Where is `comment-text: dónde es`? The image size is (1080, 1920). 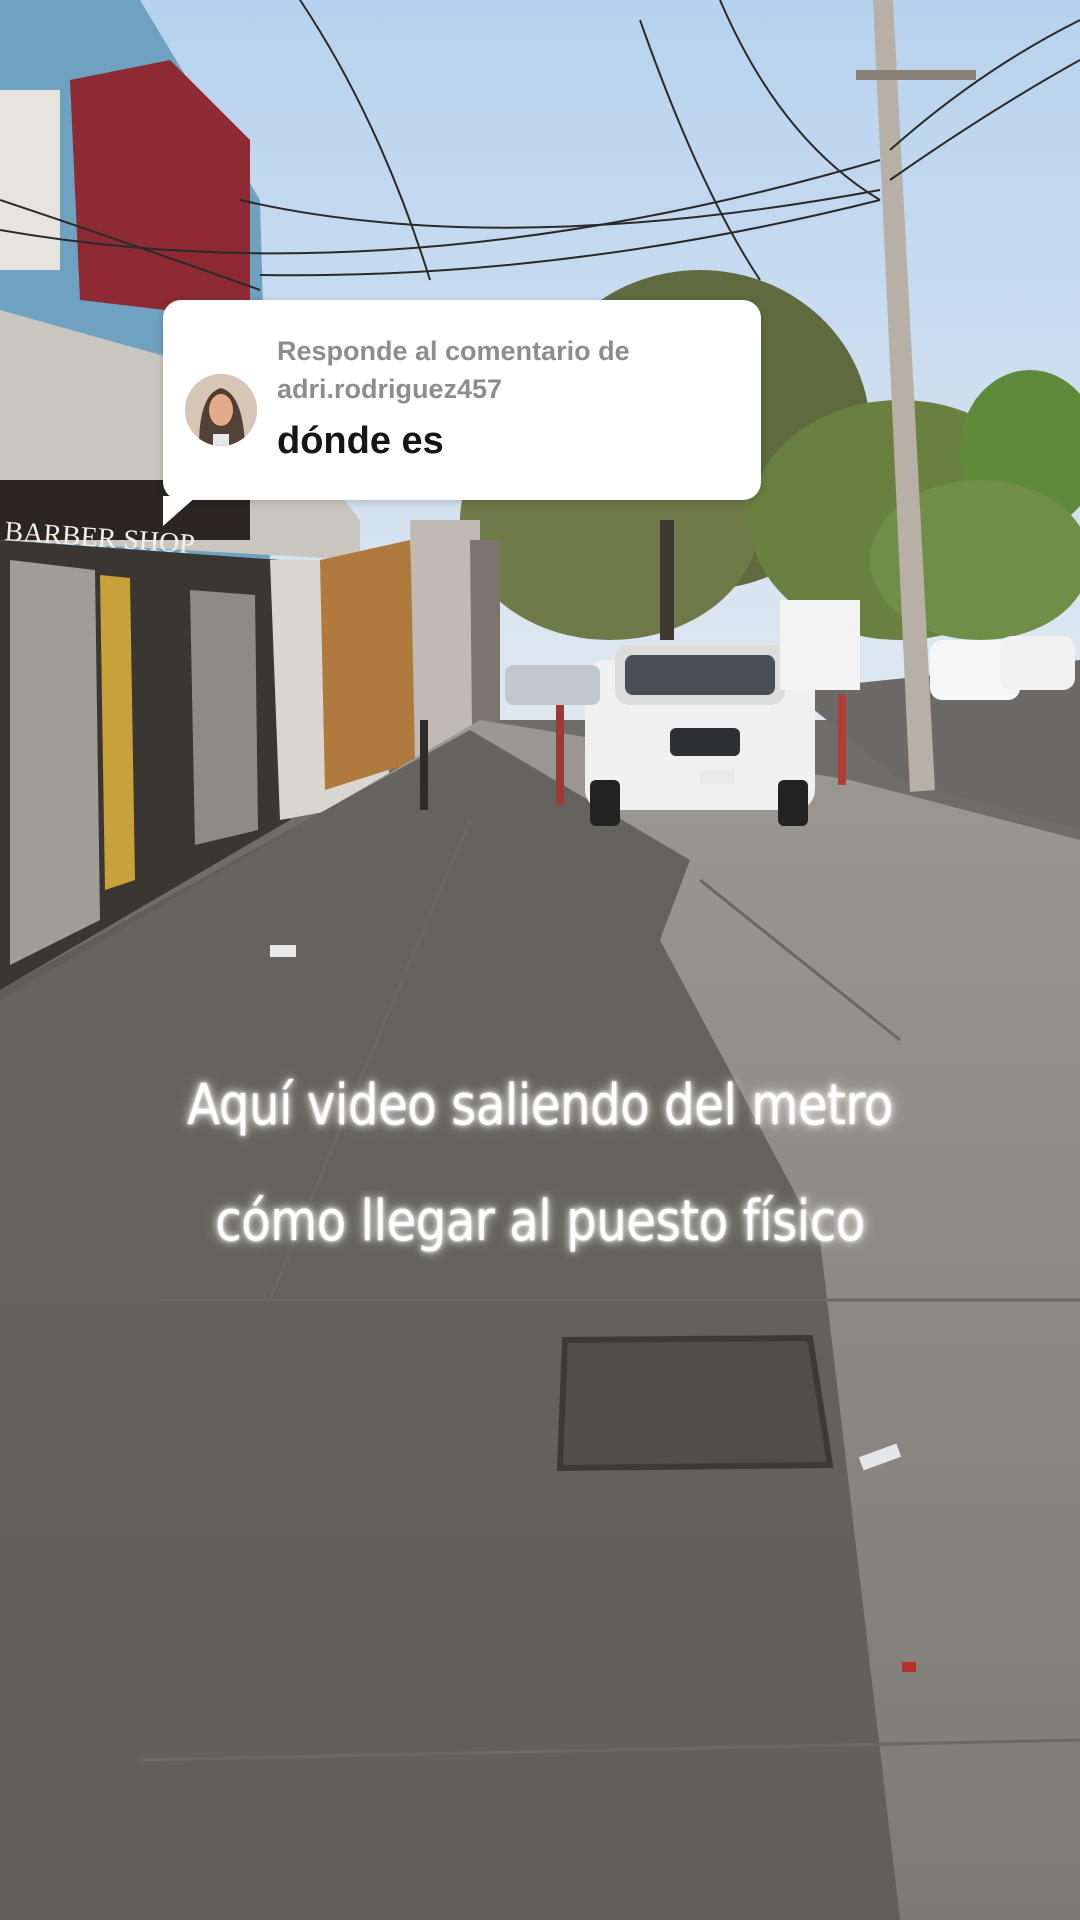 comment-text: dónde es is located at coordinates (360, 441).